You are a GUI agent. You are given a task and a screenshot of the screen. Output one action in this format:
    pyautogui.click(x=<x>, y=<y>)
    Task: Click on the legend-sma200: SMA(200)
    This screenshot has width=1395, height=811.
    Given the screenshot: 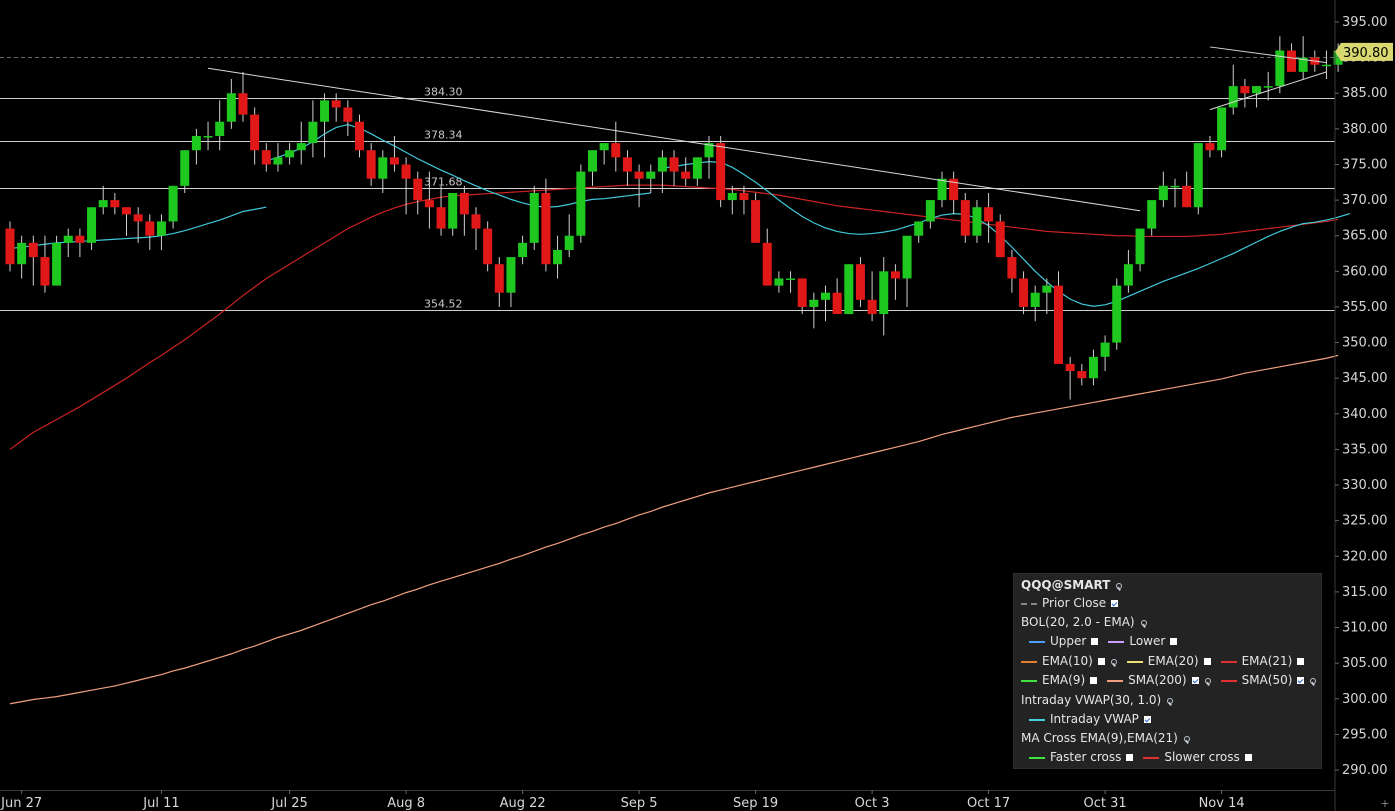 What is the action you would take?
    pyautogui.click(x=1157, y=680)
    